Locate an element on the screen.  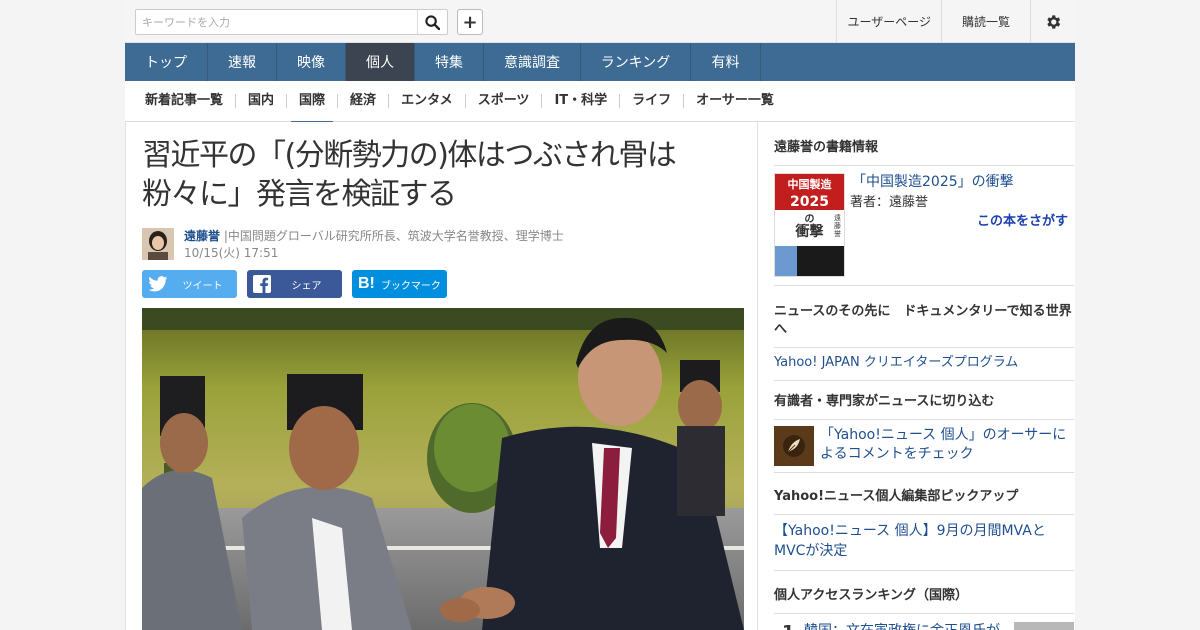
user-page-link: ユーザーページ is located at coordinates (888, 21).